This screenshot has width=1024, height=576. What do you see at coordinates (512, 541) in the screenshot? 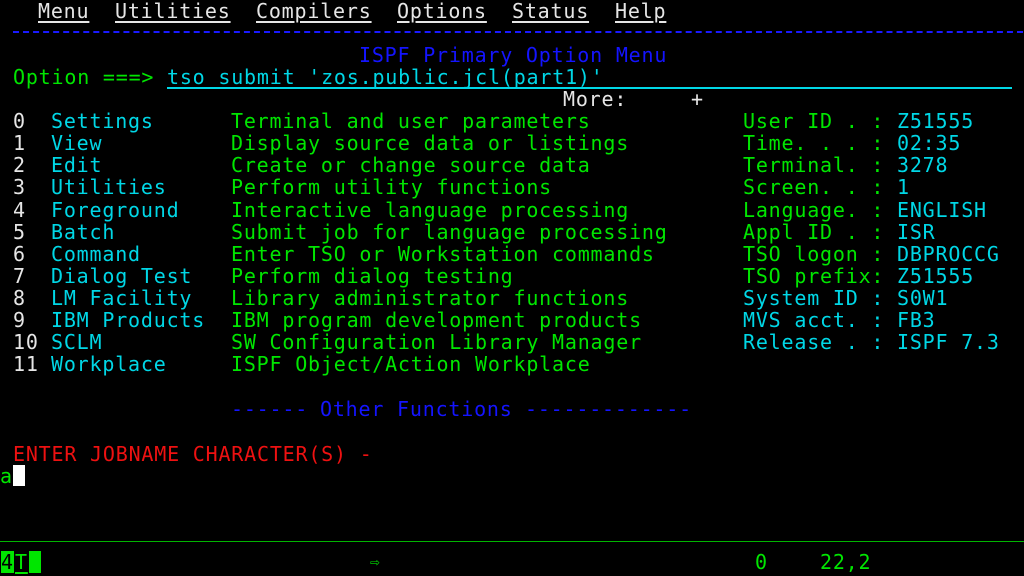
I see `oia-separator` at bounding box center [512, 541].